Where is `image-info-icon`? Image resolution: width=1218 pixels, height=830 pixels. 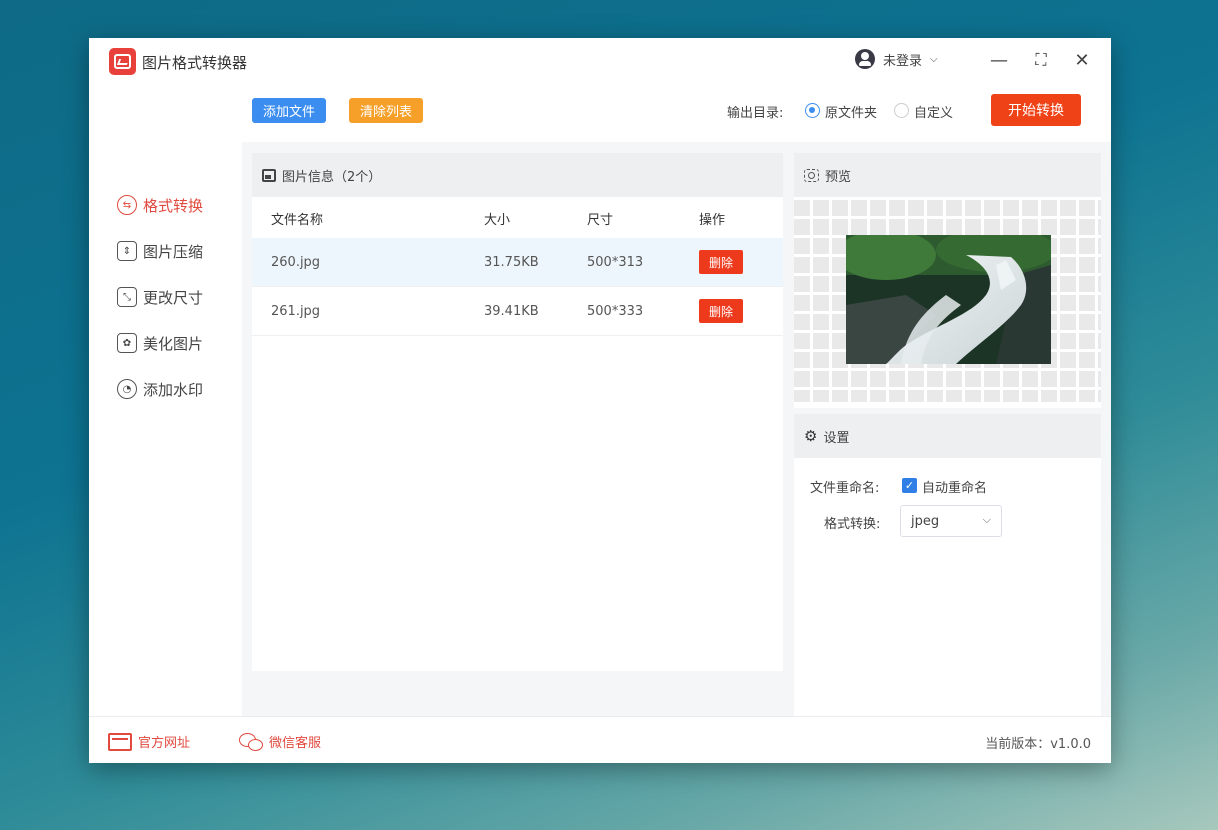
image-info-icon is located at coordinates (269, 175).